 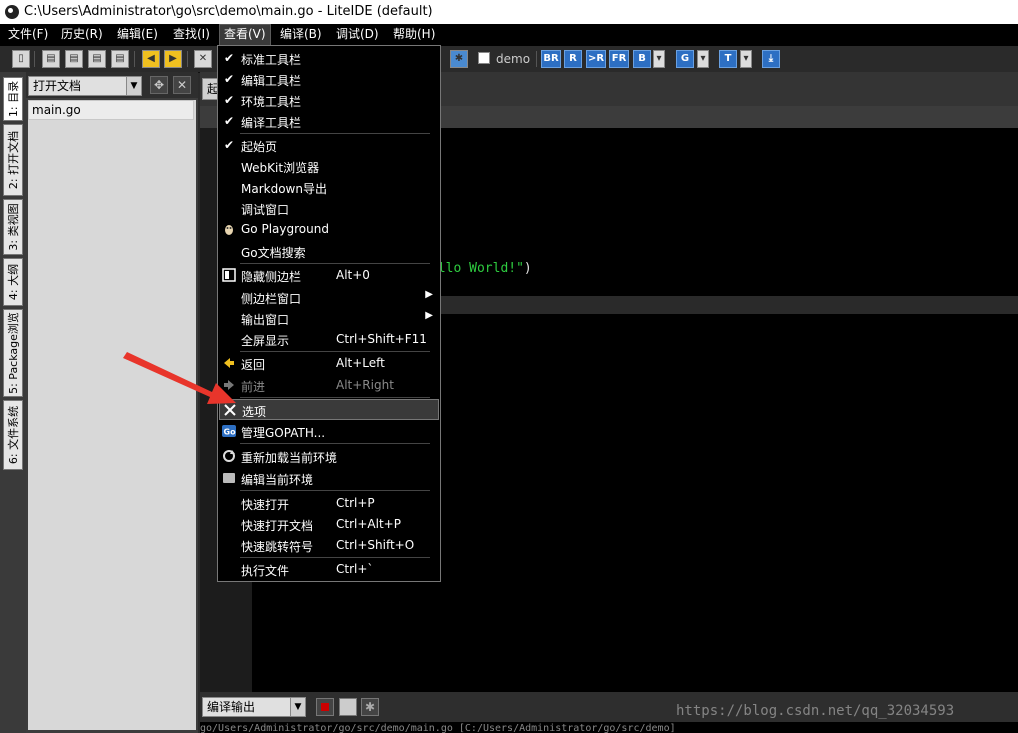 What do you see at coordinates (13, 99) in the screenshot?
I see `tab-directory: 1: 目录` at bounding box center [13, 99].